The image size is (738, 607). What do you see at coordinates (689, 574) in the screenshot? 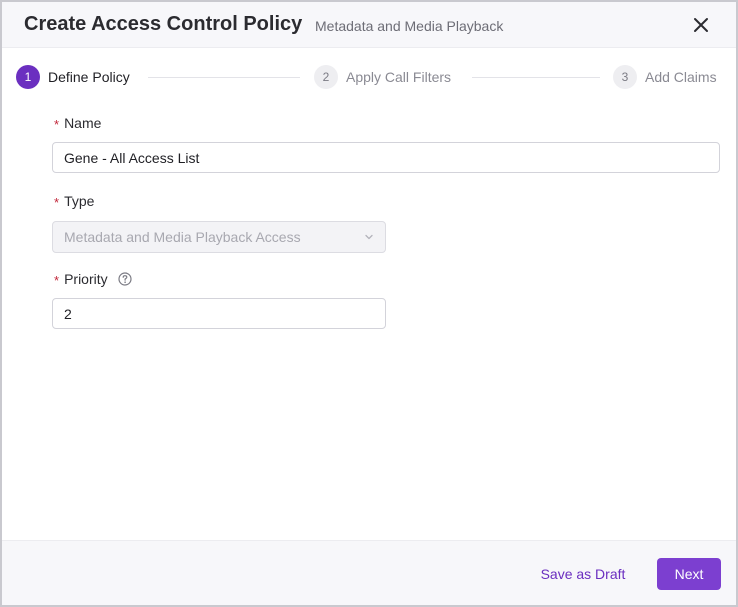
I see `next-button: Next` at bounding box center [689, 574].